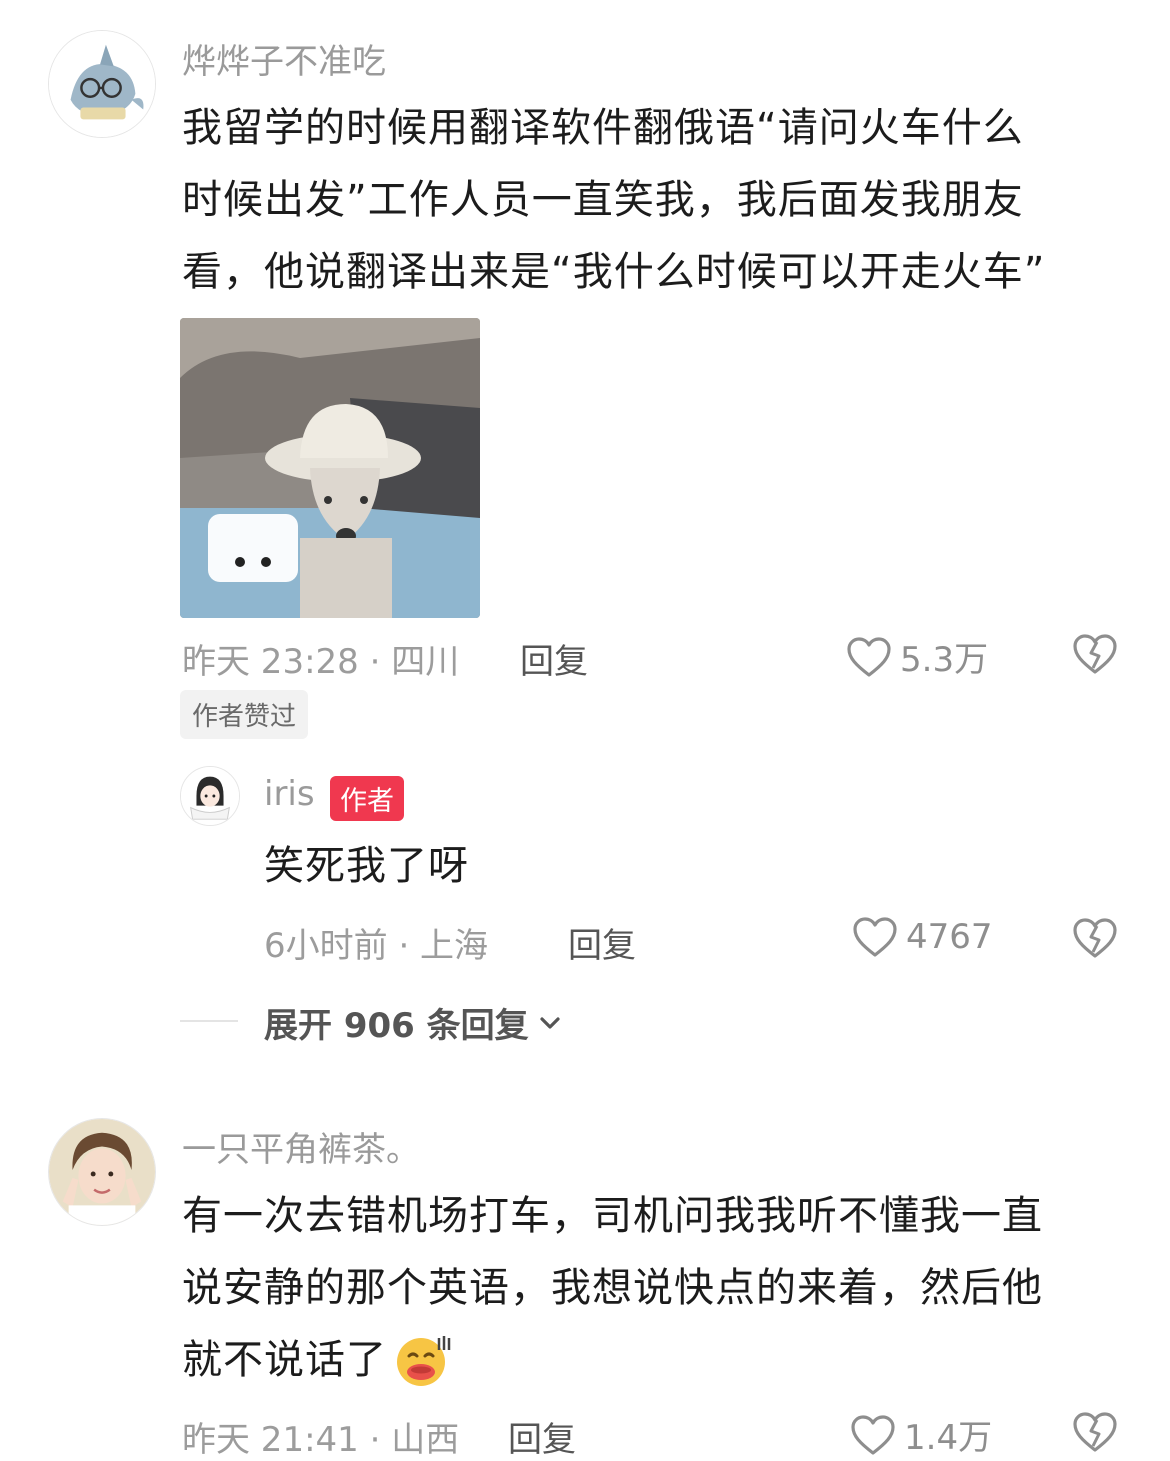 This screenshot has width=1170, height=1461. Describe the element at coordinates (321, 1440) in the screenshot. I see `comment-meta: 昨天 21:41 · 山西` at that location.